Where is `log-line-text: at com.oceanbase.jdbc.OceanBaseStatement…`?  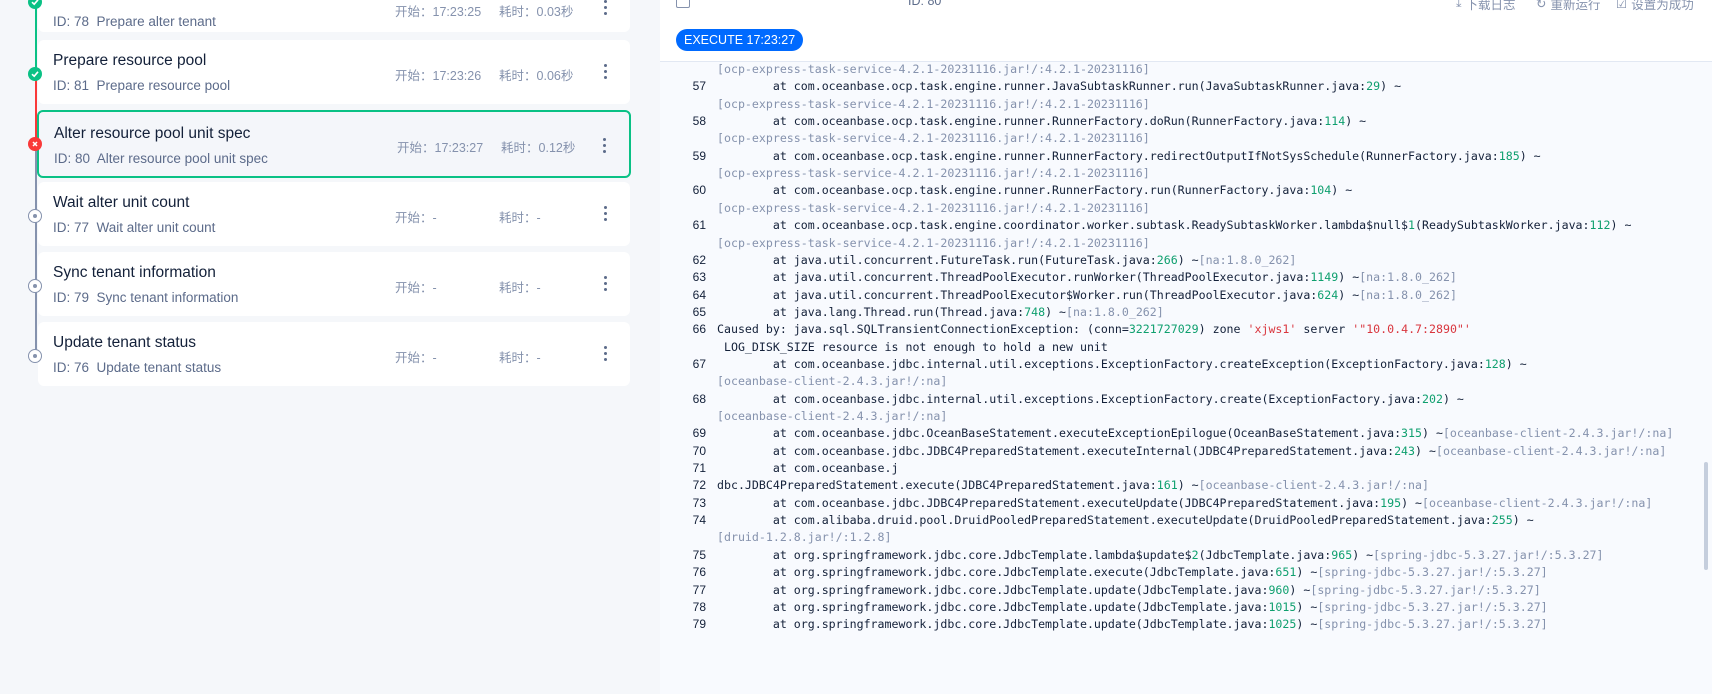 log-line-text: at com.oceanbase.jdbc.OceanBaseStatement… is located at coordinates (1195, 433).